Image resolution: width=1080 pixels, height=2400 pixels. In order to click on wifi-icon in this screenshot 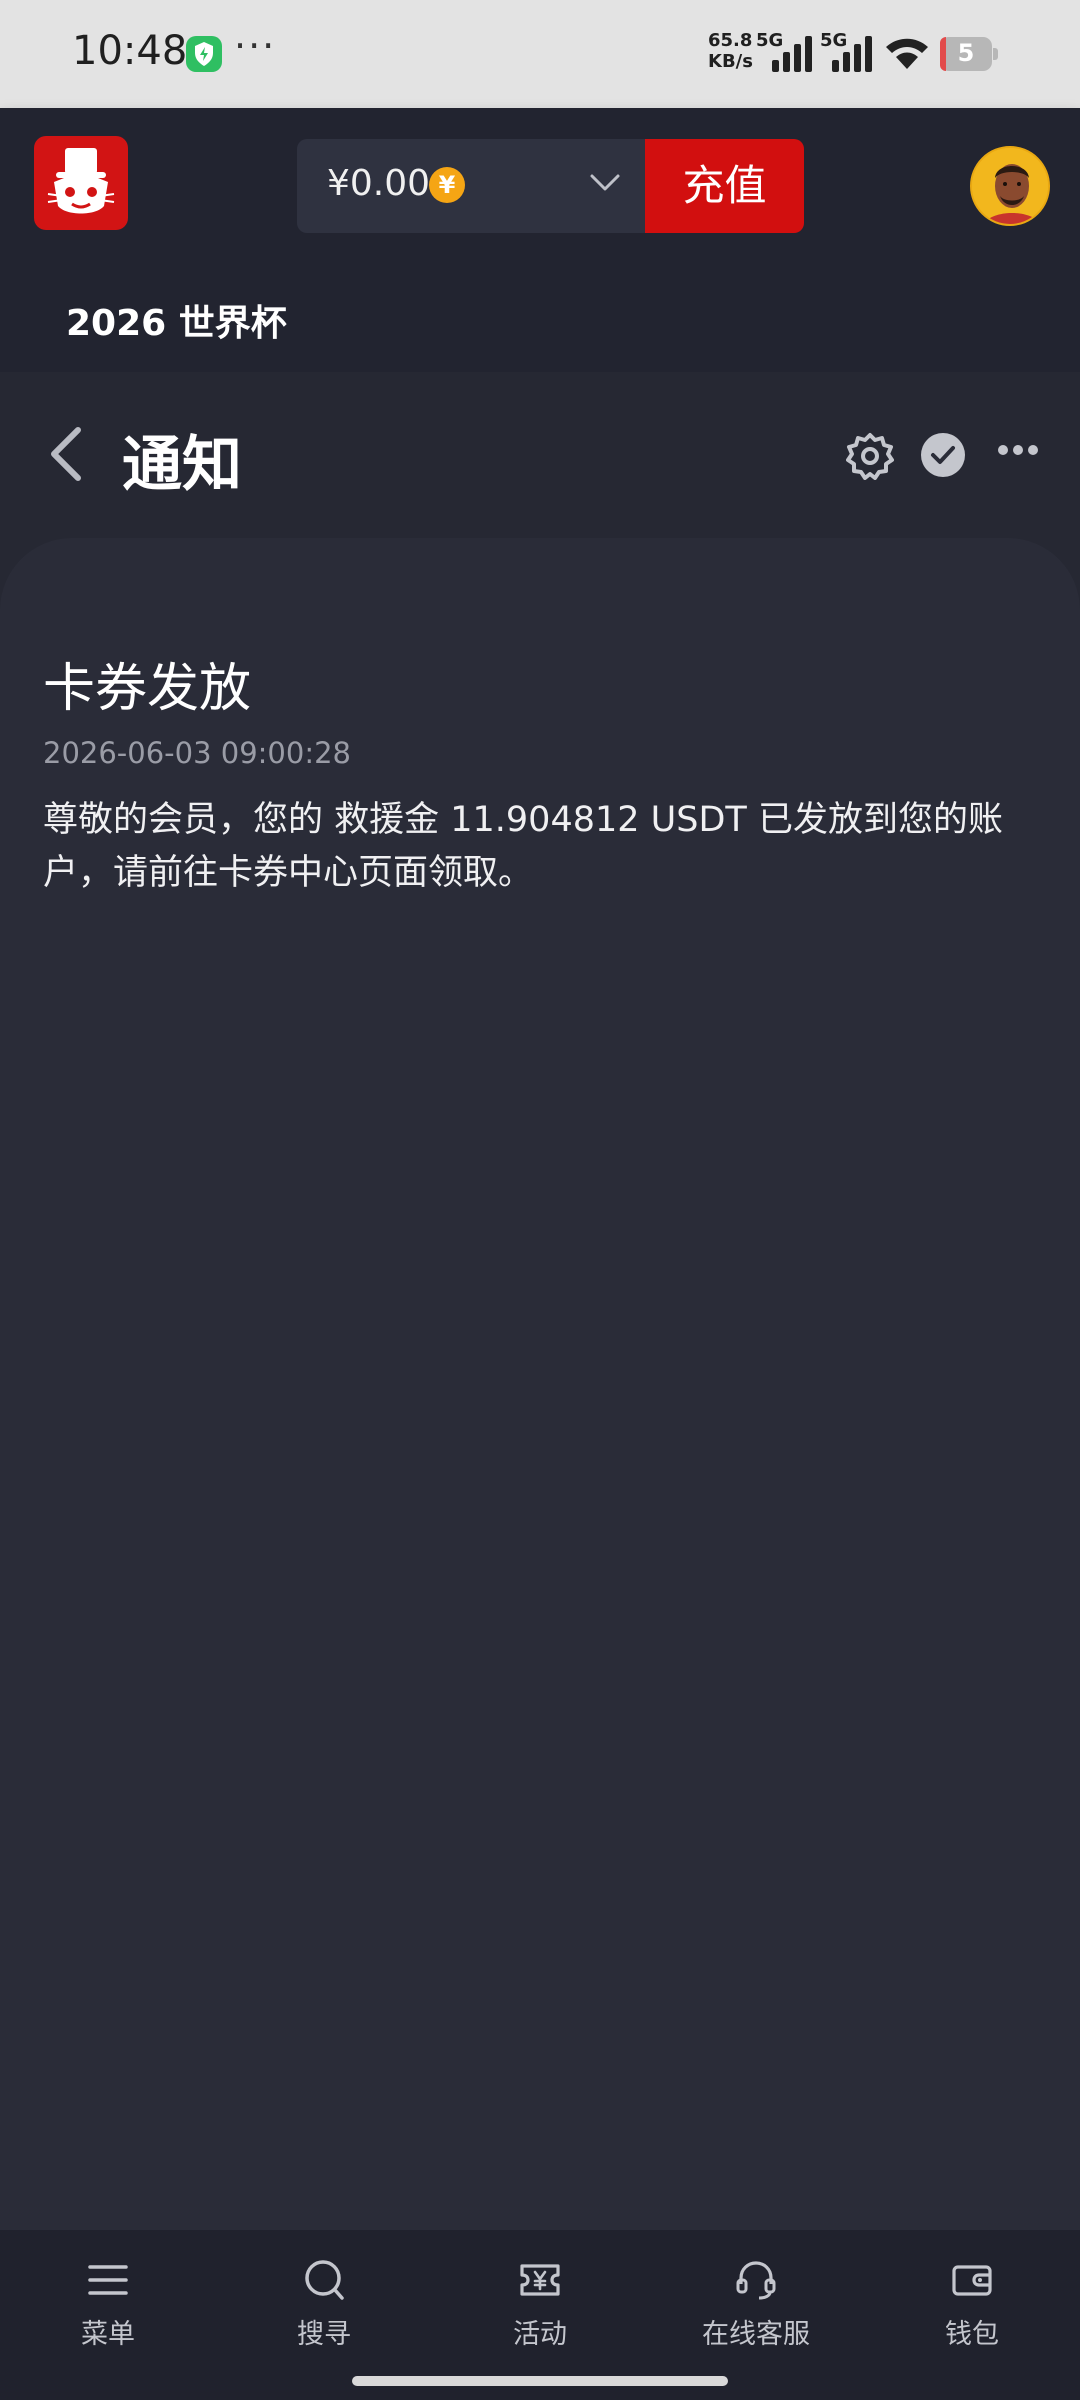, I will do `click(907, 53)`.